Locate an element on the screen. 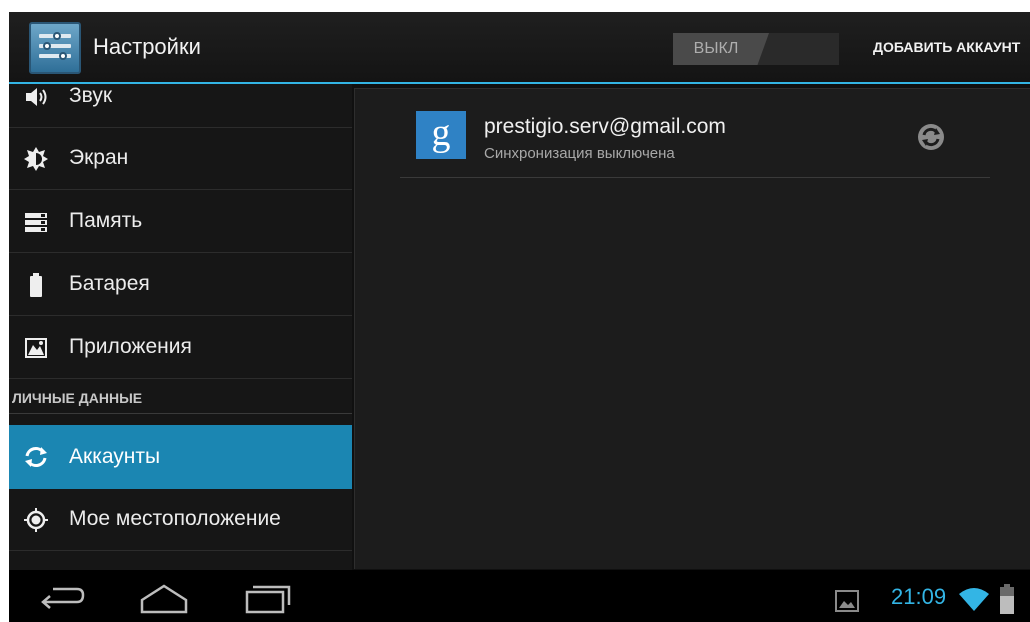  screenshot-notification-icon is located at coordinates (847, 601).